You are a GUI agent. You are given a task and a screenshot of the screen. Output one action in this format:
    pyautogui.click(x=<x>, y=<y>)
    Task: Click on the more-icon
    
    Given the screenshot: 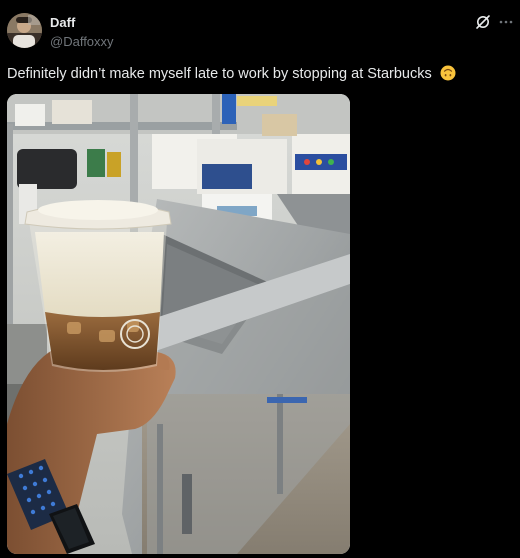 What is the action you would take?
    pyautogui.click(x=506, y=22)
    